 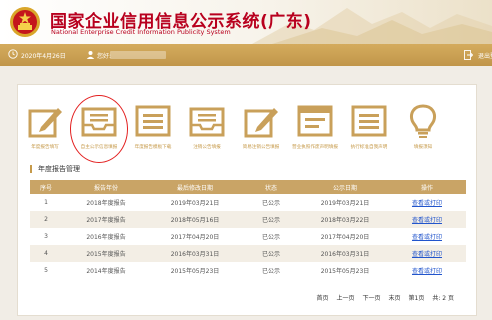 I want to click on first-page-button: 首页, so click(x=322, y=297).